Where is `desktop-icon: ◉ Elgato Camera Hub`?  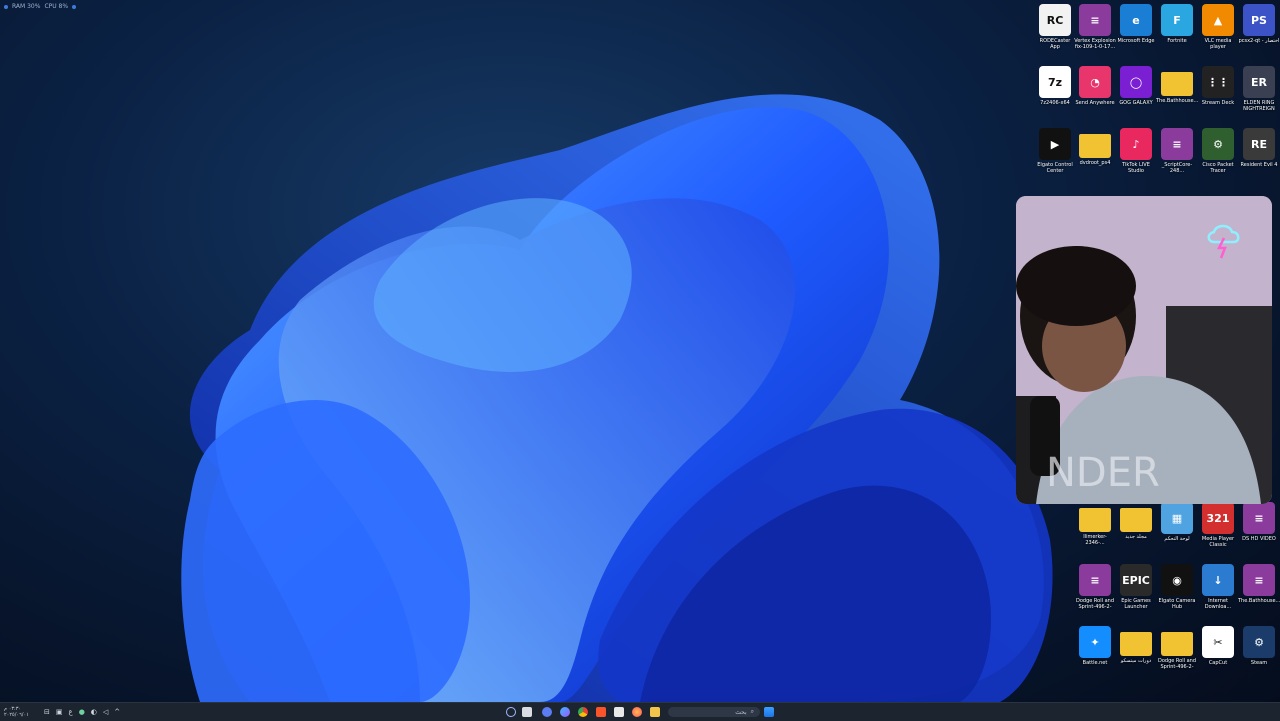 desktop-icon: ◉ Elgato Camera Hub is located at coordinates (1177, 587).